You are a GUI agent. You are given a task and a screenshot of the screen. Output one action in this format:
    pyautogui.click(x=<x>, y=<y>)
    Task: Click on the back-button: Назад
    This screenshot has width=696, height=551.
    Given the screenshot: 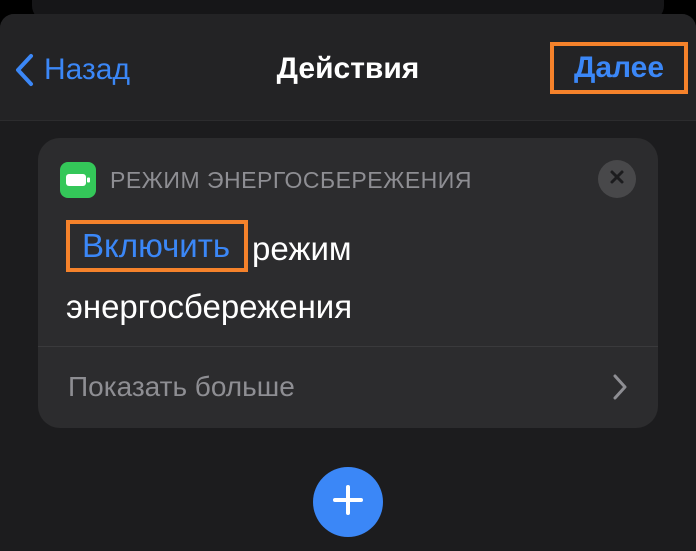 What is the action you would take?
    pyautogui.click(x=72, y=70)
    